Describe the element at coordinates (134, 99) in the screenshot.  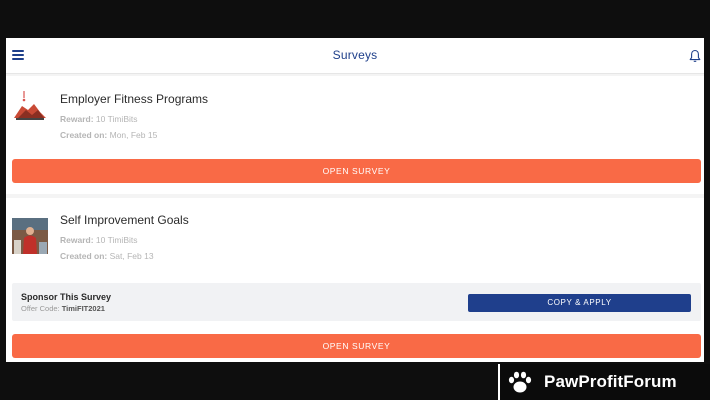
I see `survey-title: Employer Fitness Programs` at that location.